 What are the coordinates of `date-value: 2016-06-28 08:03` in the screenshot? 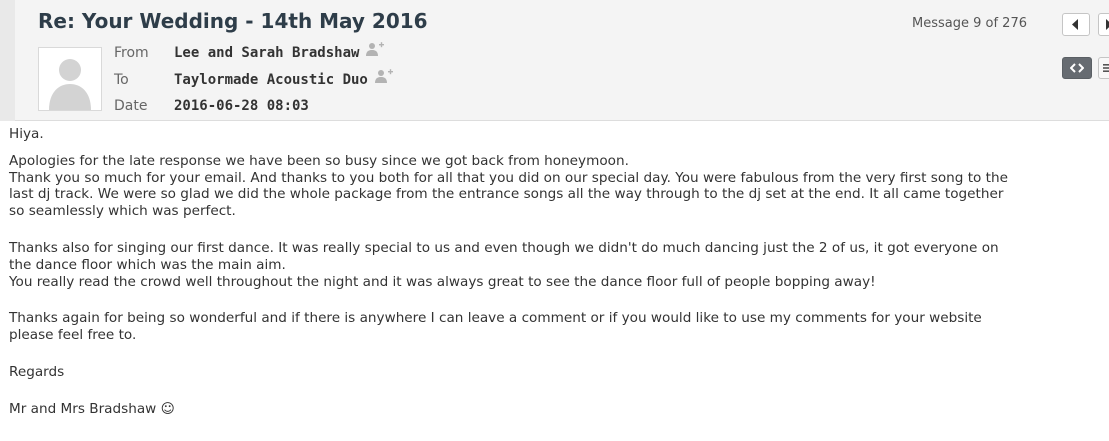 It's located at (241, 106).